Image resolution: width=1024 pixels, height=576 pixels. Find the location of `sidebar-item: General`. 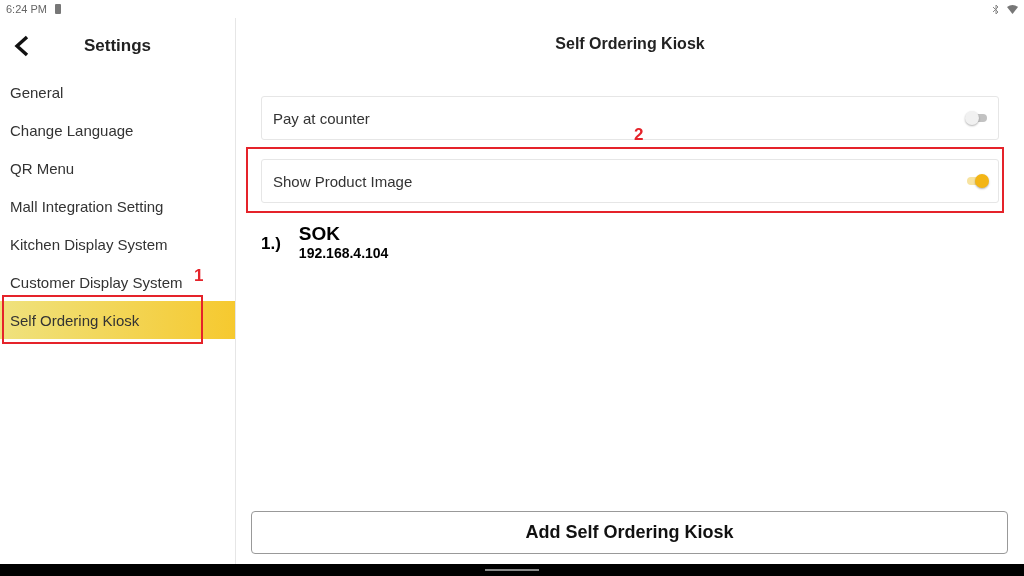

sidebar-item: General is located at coordinates (34, 92).